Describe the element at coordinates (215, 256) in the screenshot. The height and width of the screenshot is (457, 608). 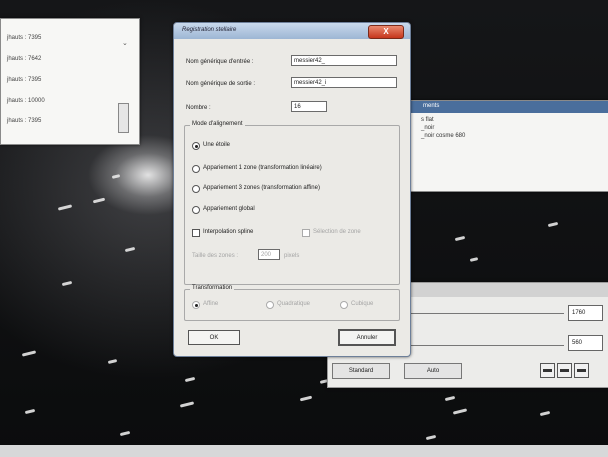
I see `zone-size-label: Taille des zones :` at that location.